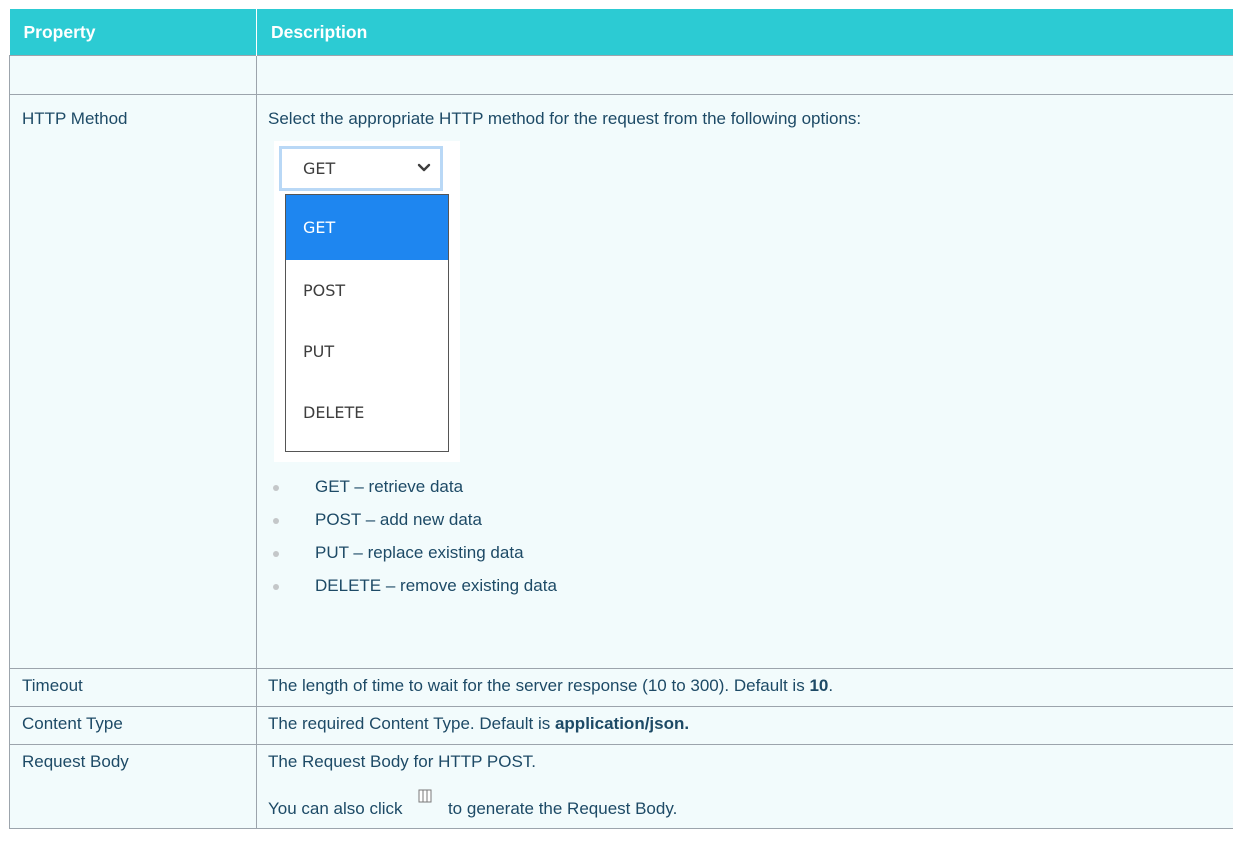 The image size is (1233, 843). I want to click on property-cell: HTTP Method, so click(133, 381).